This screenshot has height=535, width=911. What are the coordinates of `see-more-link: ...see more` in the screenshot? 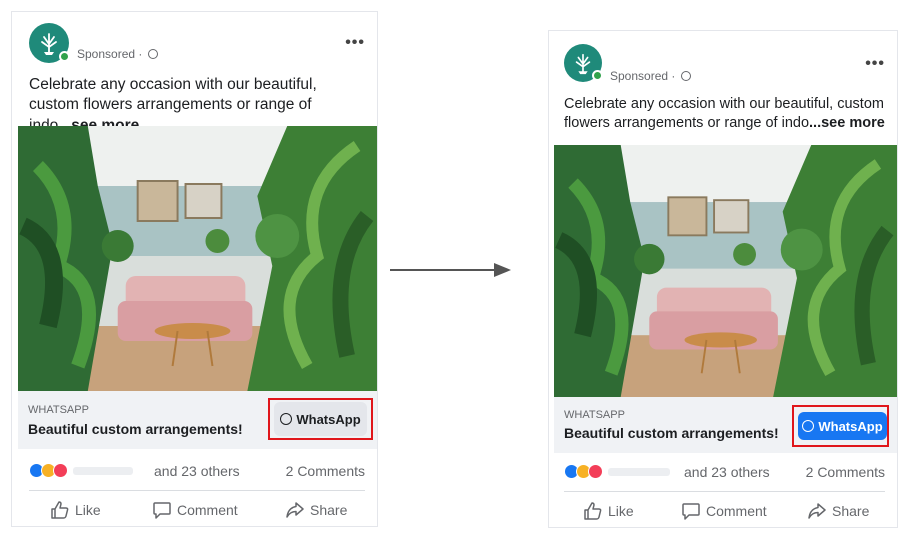 It's located at (847, 123).